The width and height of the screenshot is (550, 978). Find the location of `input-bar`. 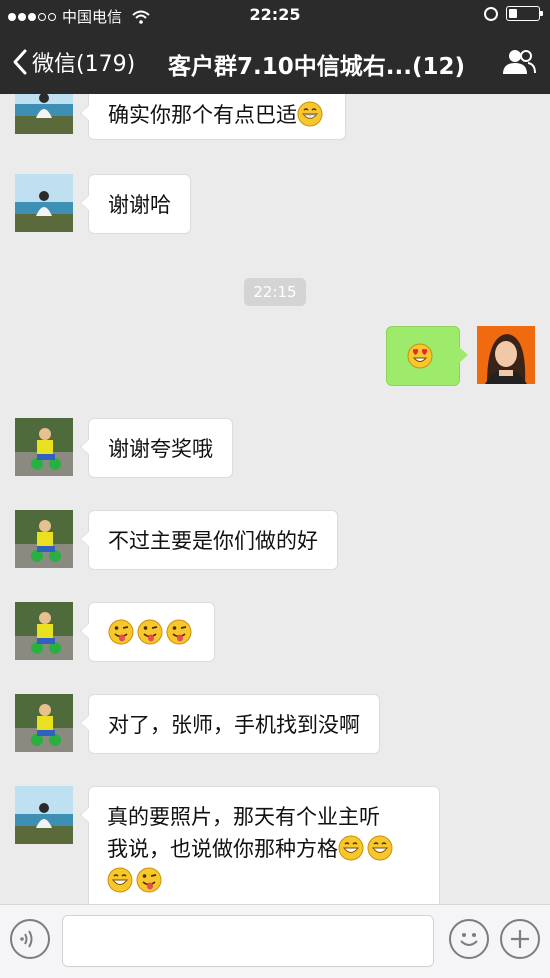

input-bar is located at coordinates (275, 941).